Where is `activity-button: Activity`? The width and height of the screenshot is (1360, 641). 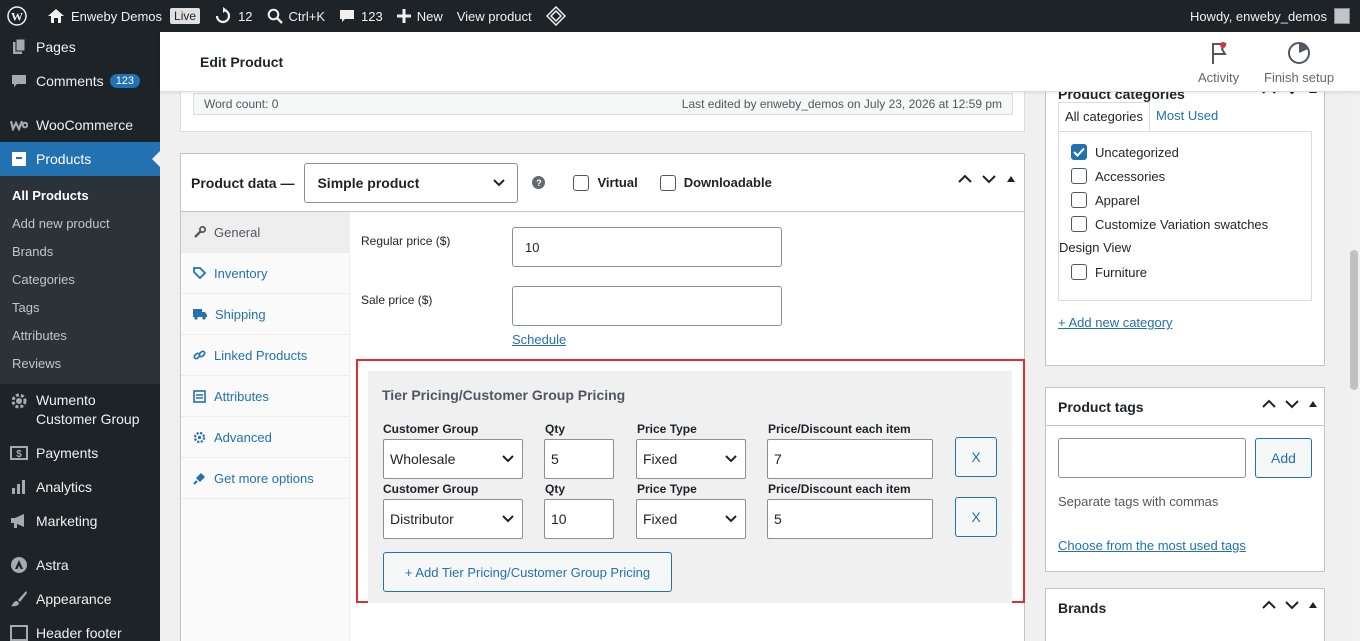 activity-button: Activity is located at coordinates (1218, 62).